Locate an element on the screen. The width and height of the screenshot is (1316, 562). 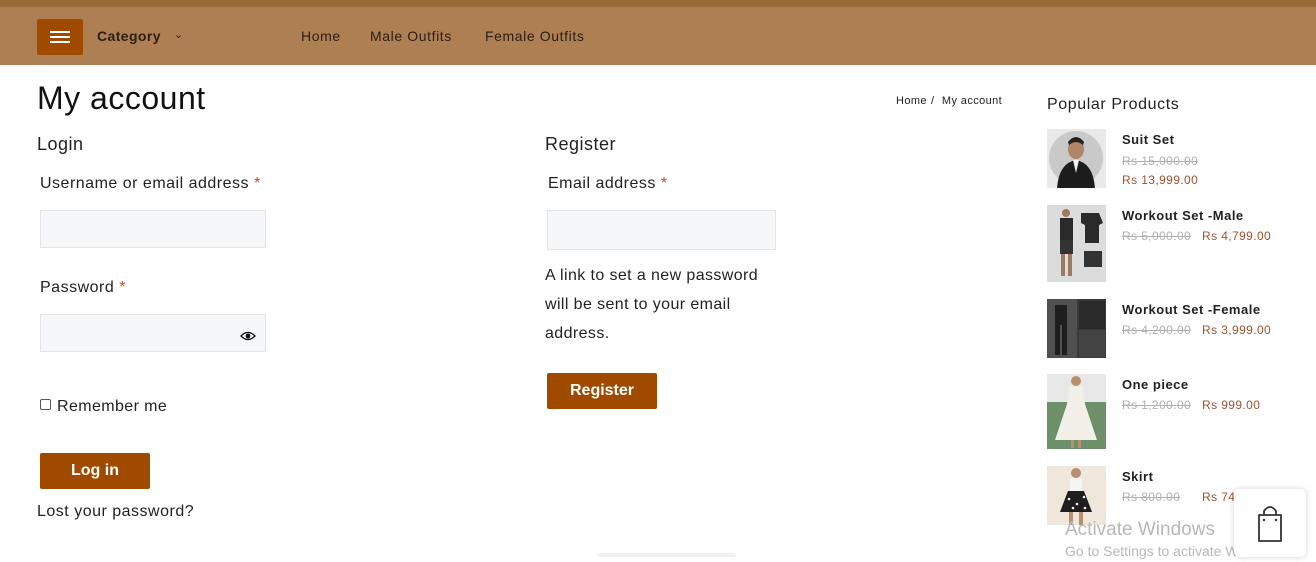
username-label-text: Username or email address is located at coordinates (145, 183).